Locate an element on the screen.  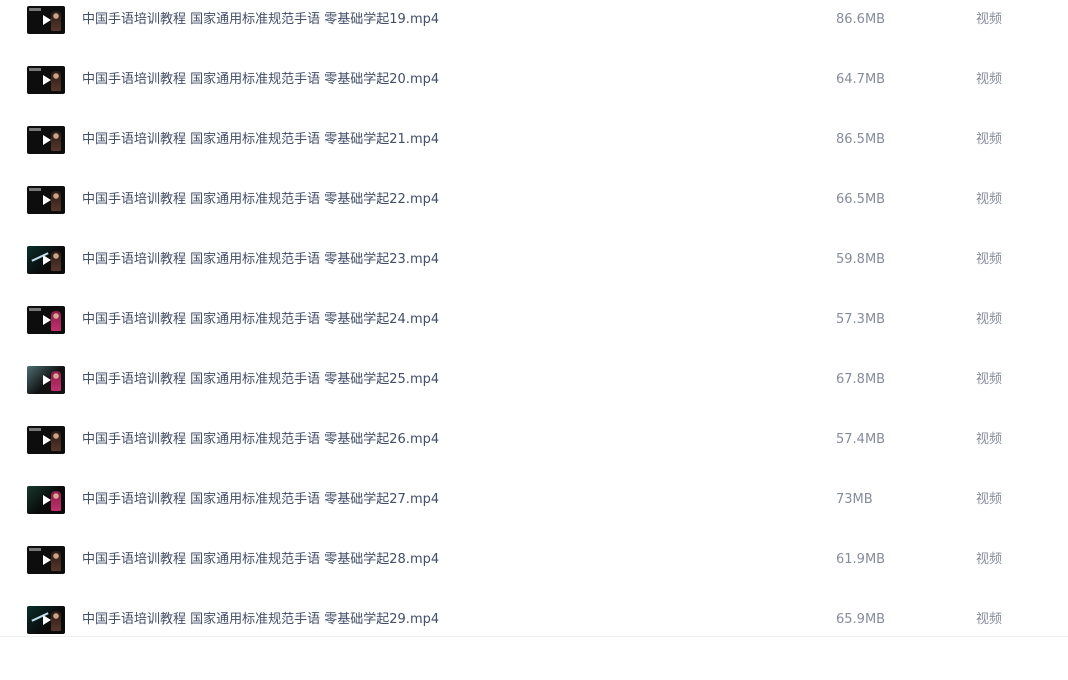
file-name: 中国手语培训教程 国家通用标准规范手语 零基础学起22.mp4 is located at coordinates (260, 200).